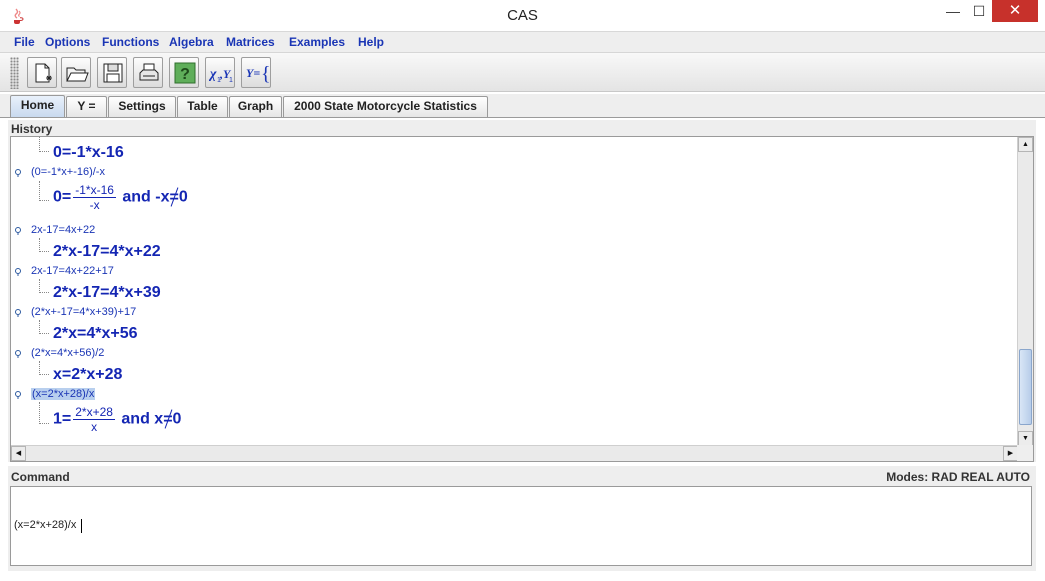 This screenshot has width=1045, height=581. Describe the element at coordinates (140, 419) in the screenshot. I see `result-condition: and x` at that location.